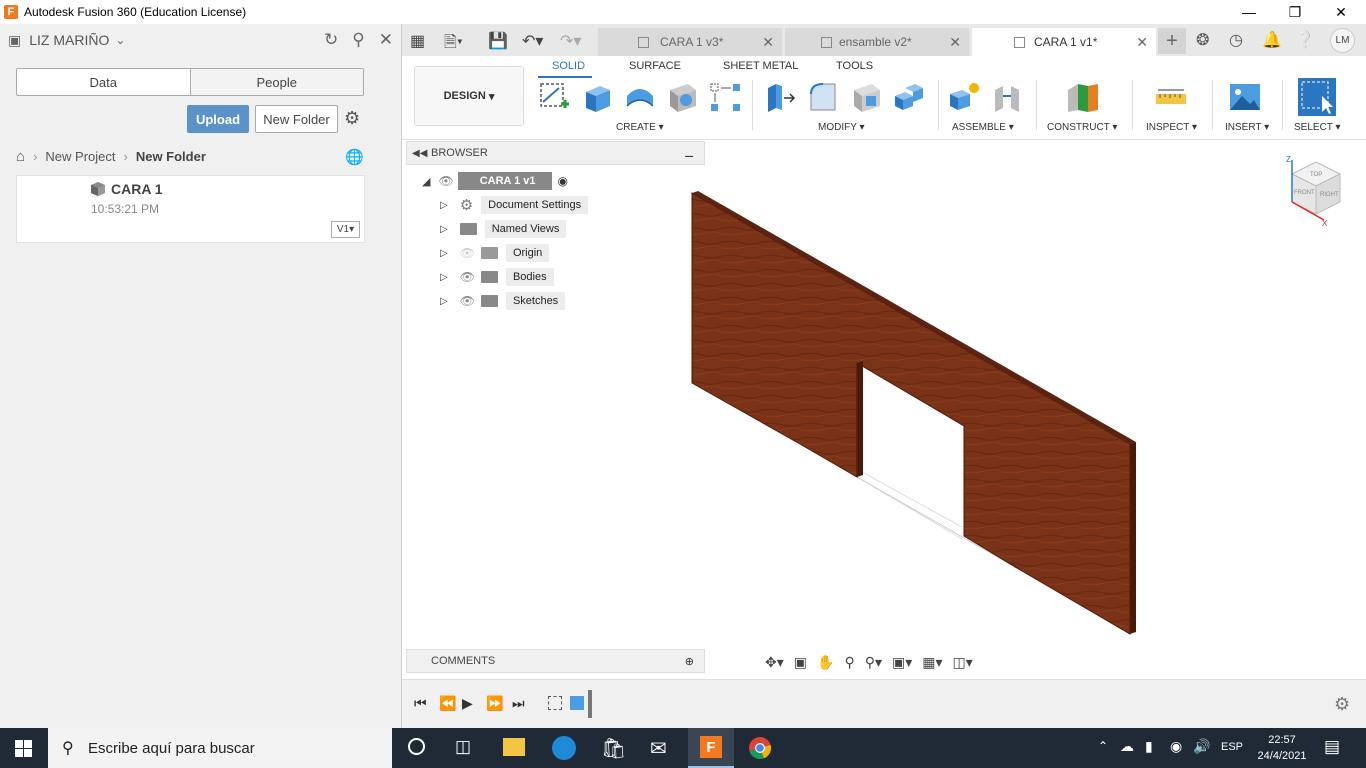  I want to click on offset-plane-icon, so click(1083, 97).